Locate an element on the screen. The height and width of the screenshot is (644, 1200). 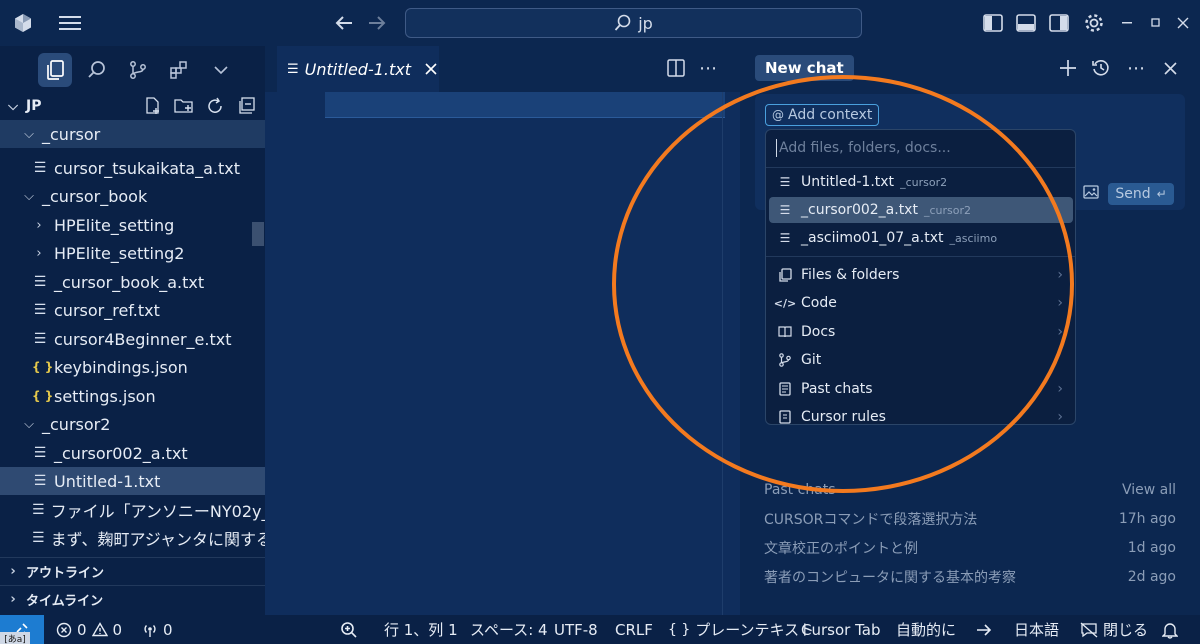
category-files-folders: Files & folders › is located at coordinates (921, 275).